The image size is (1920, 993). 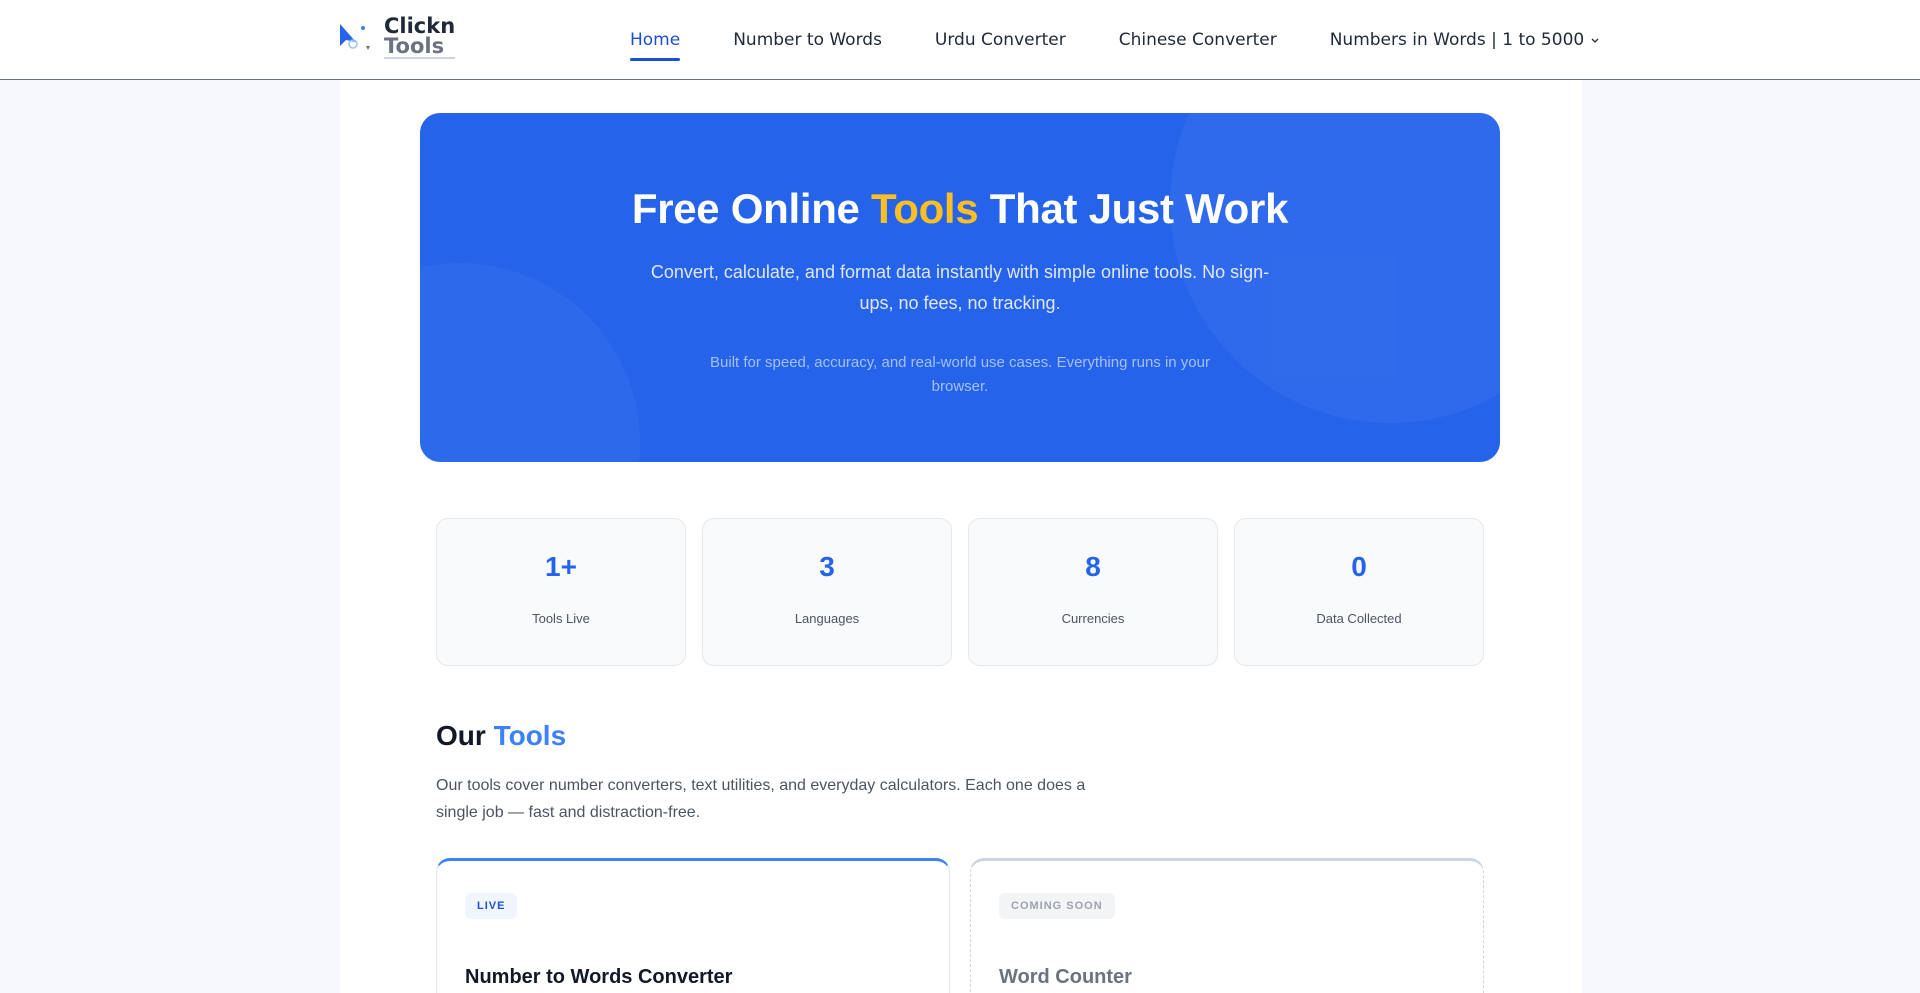 What do you see at coordinates (924, 208) in the screenshot?
I see `hero-title-accent: Tools` at bounding box center [924, 208].